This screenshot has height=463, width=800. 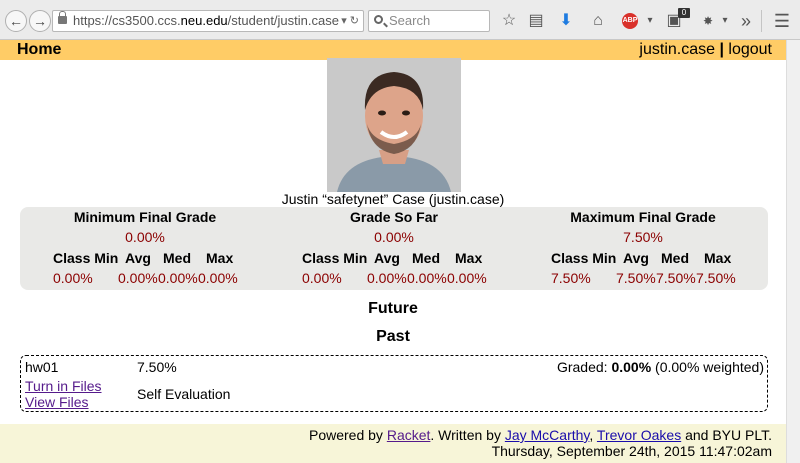 What do you see at coordinates (393, 308) in the screenshot?
I see `section-title-future: Future` at bounding box center [393, 308].